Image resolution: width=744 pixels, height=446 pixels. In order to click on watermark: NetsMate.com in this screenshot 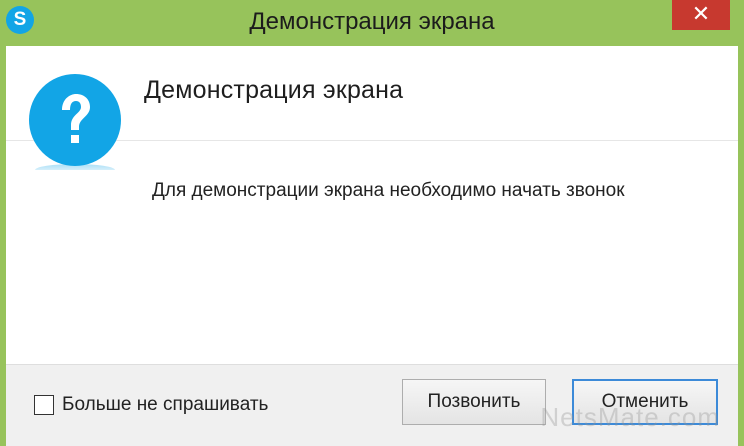, I will do `click(630, 417)`.